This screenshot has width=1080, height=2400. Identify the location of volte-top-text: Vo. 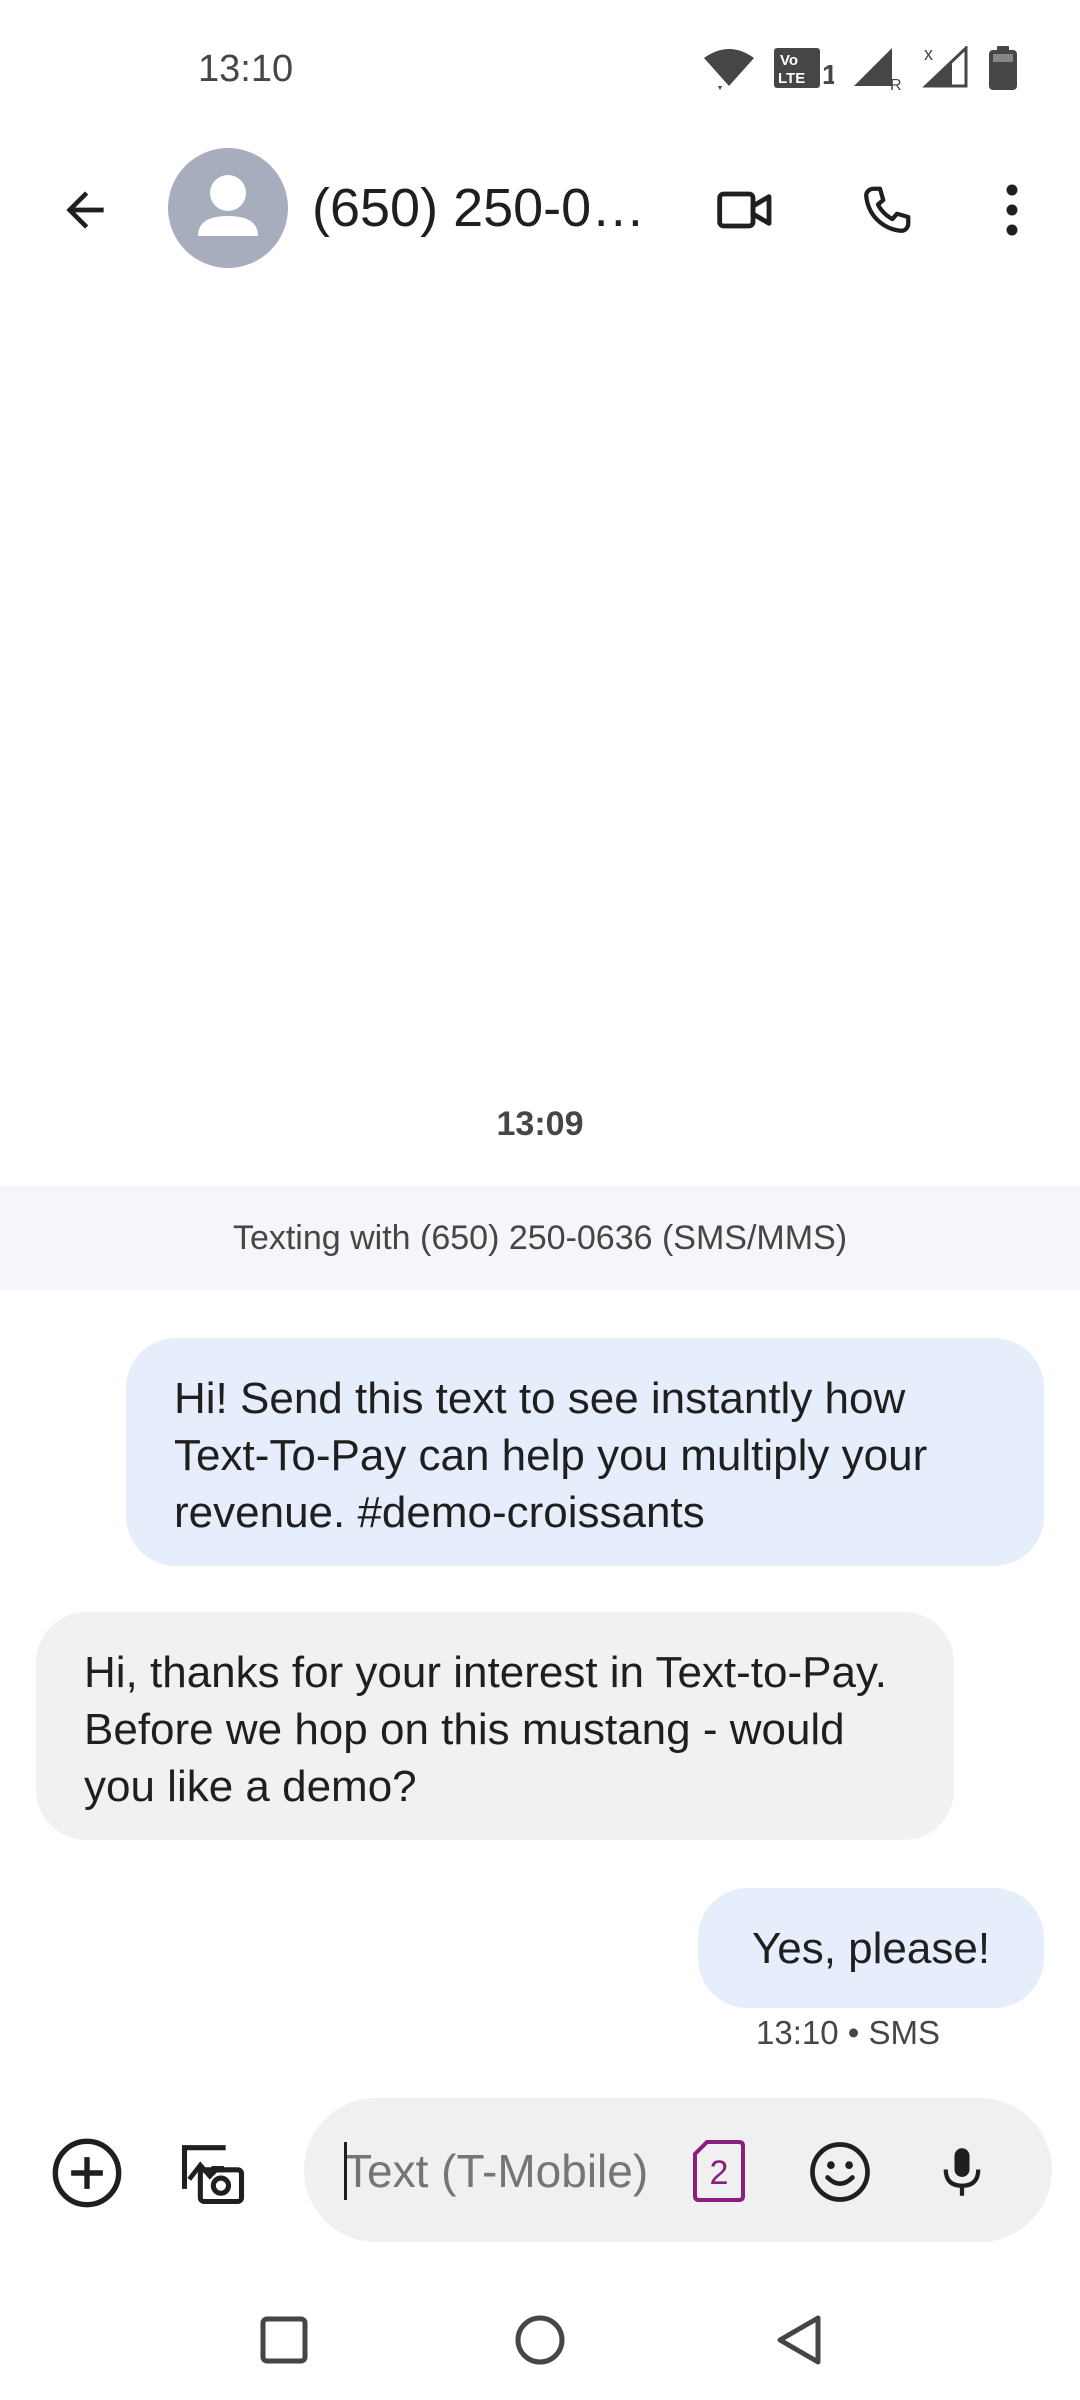
(789, 60).